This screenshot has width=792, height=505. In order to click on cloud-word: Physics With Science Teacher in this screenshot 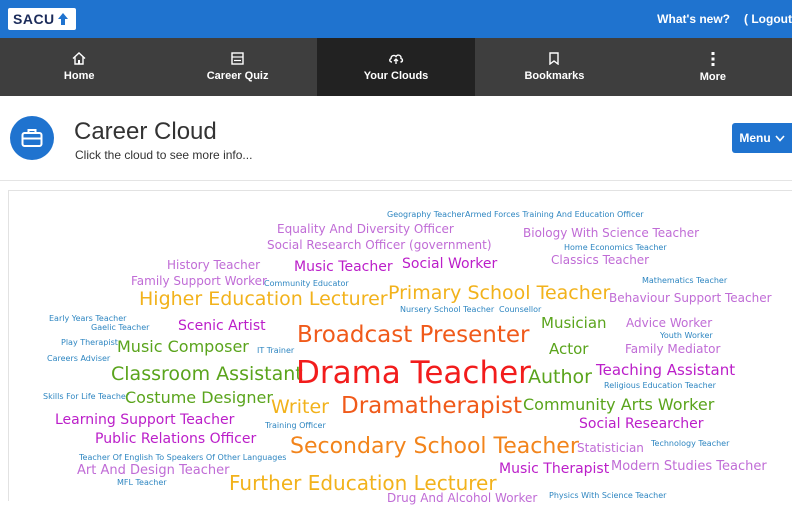, I will do `click(607, 496)`.